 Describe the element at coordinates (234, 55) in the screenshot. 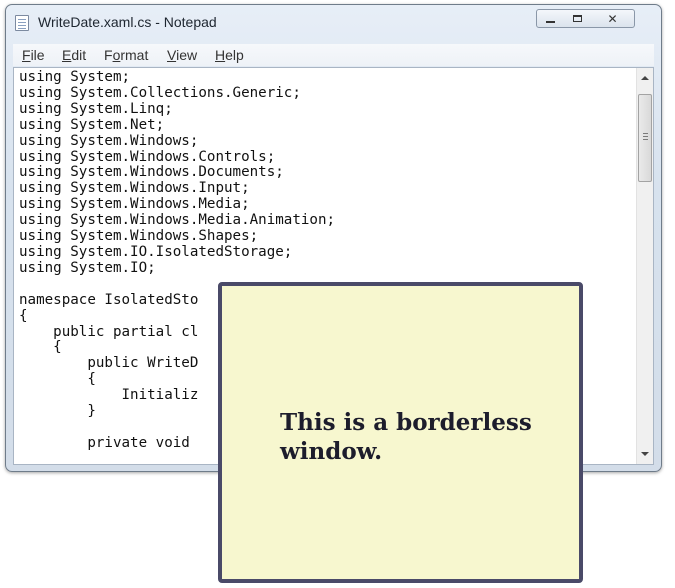

I see `menu-help-label: elp` at that location.